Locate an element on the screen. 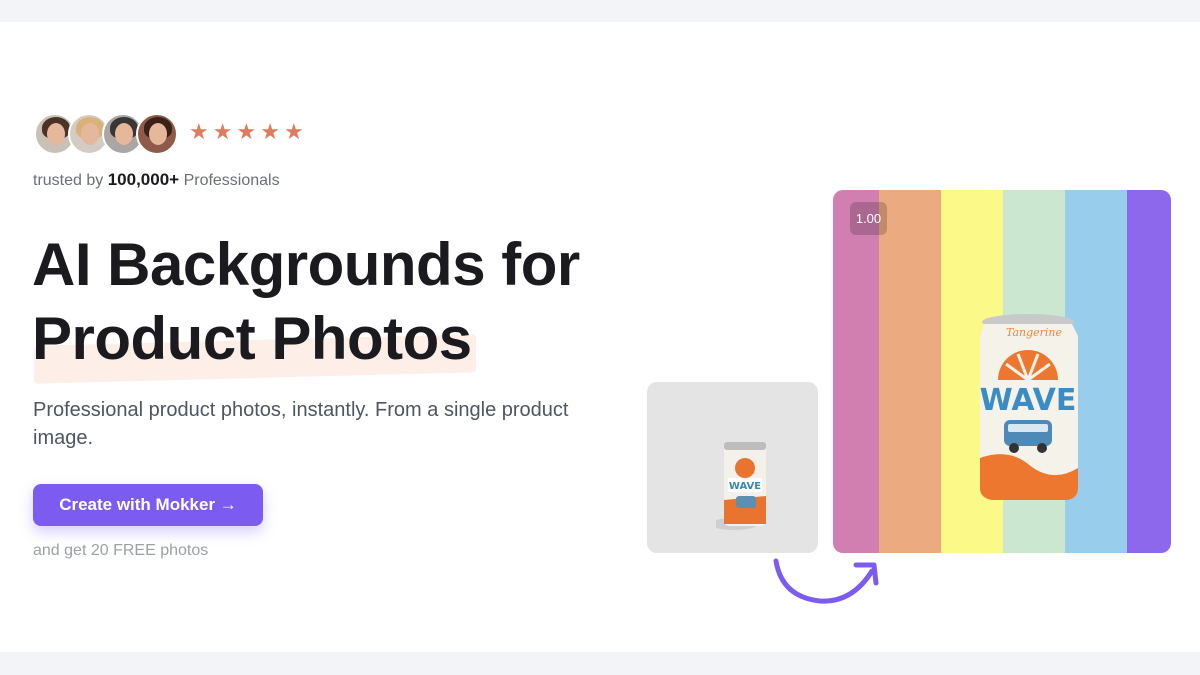 The height and width of the screenshot is (675, 1200). trusted-suffix: Professionals is located at coordinates (231, 180).